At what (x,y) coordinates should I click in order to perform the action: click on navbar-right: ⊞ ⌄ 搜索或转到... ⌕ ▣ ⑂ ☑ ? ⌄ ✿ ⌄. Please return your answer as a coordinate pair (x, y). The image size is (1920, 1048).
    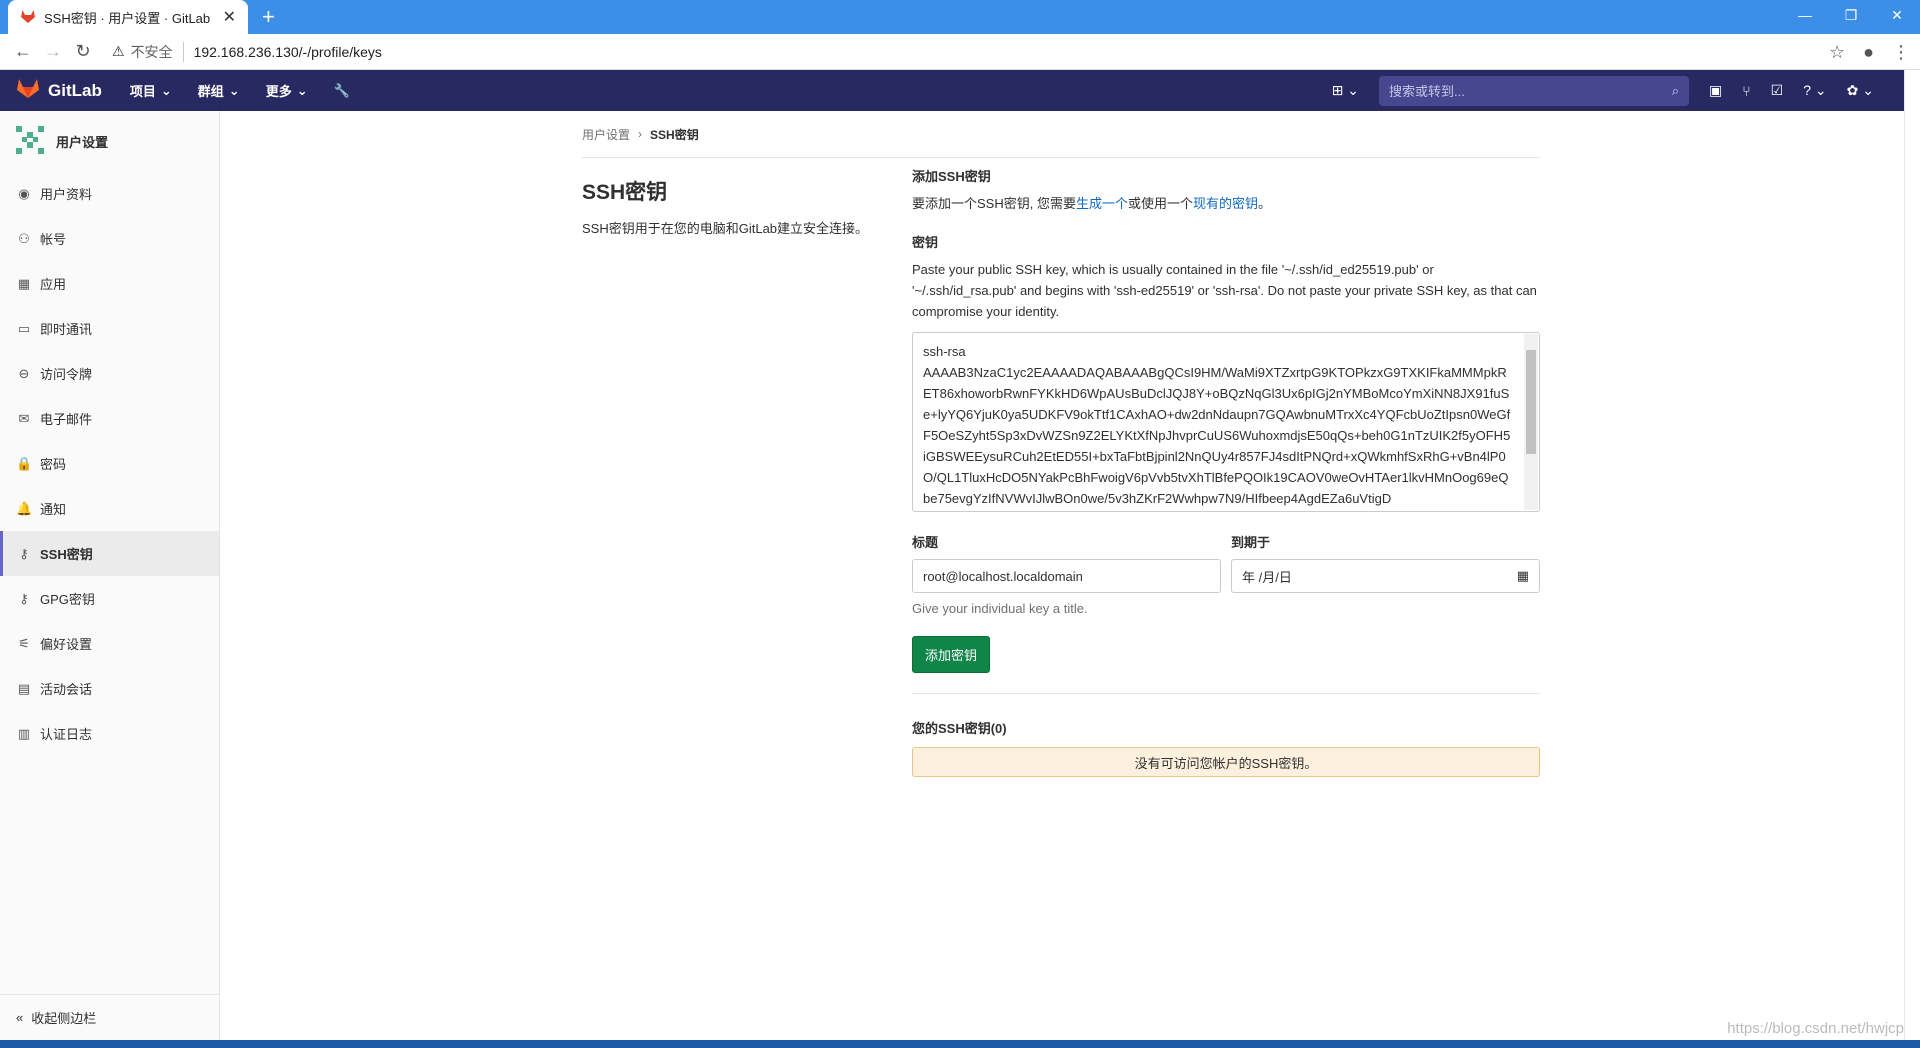
    Looking at the image, I should click on (1603, 90).